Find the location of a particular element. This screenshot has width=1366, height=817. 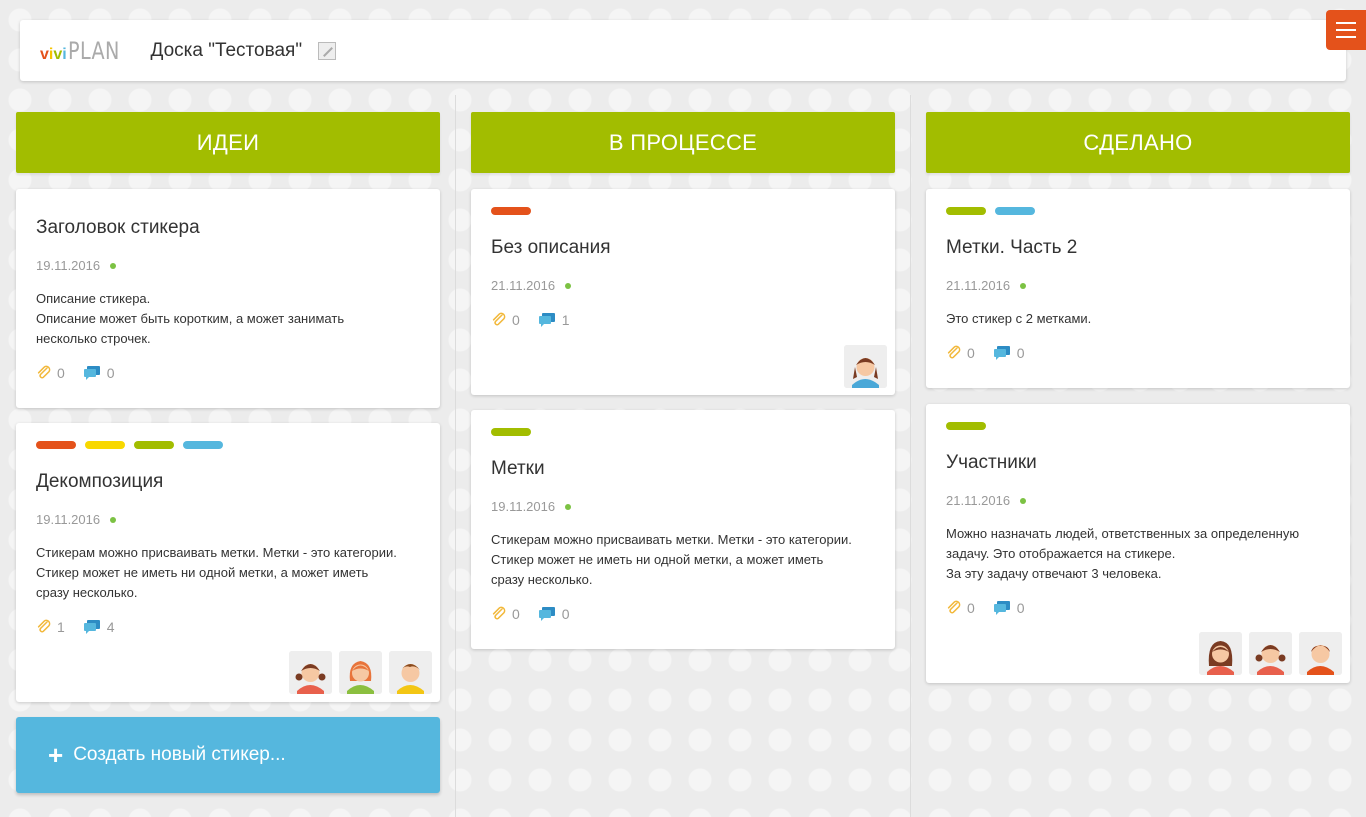

card-title: Участники is located at coordinates (991, 462).